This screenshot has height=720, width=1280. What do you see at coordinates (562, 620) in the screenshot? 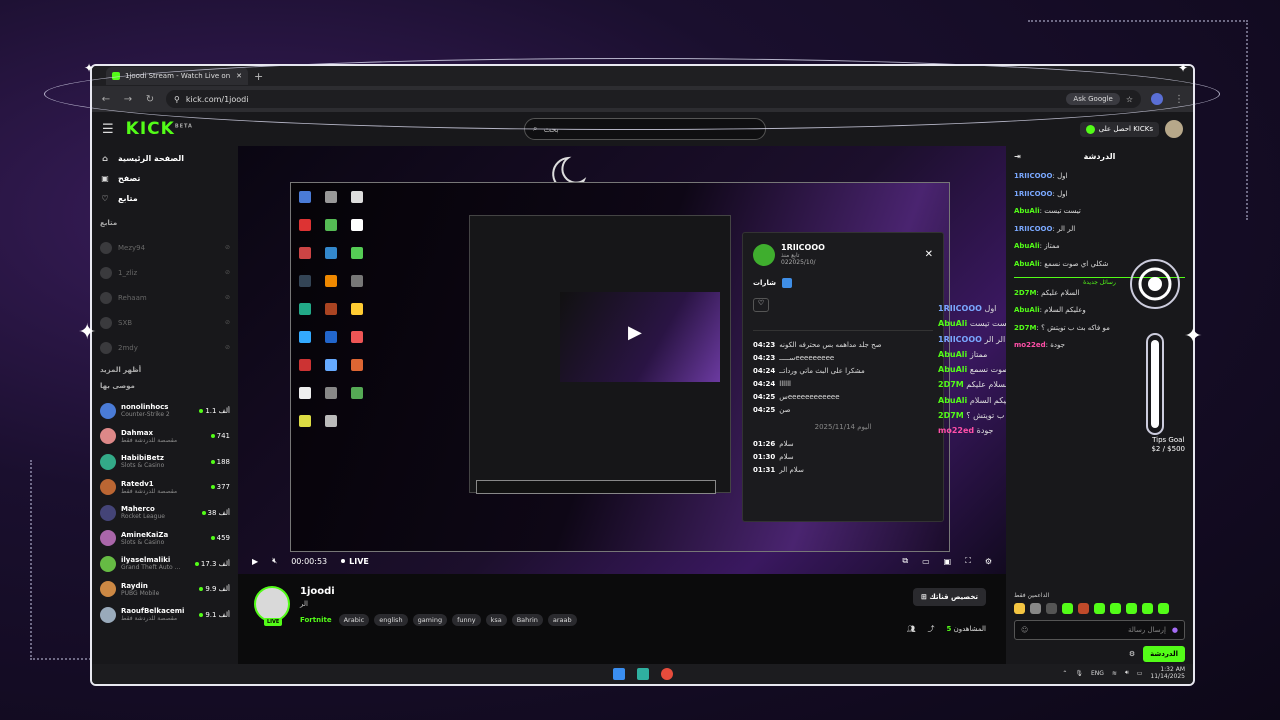
I see `stream-tag: araab` at bounding box center [562, 620].